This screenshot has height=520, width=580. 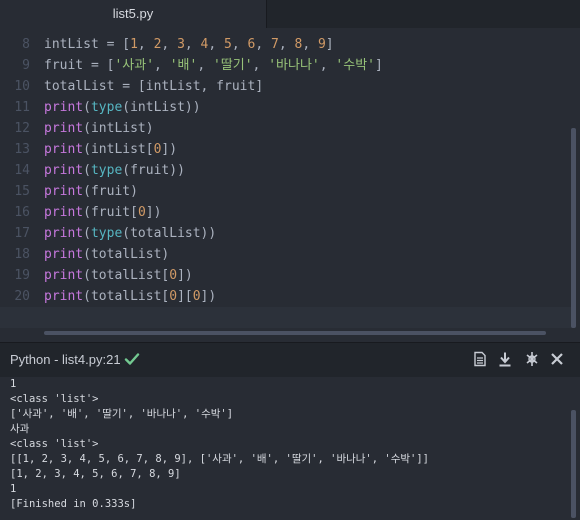 I want to click on code-line: intList = [1, 2, 3, 4, 5, 6, 7, 8, 9], so click(x=309, y=44).